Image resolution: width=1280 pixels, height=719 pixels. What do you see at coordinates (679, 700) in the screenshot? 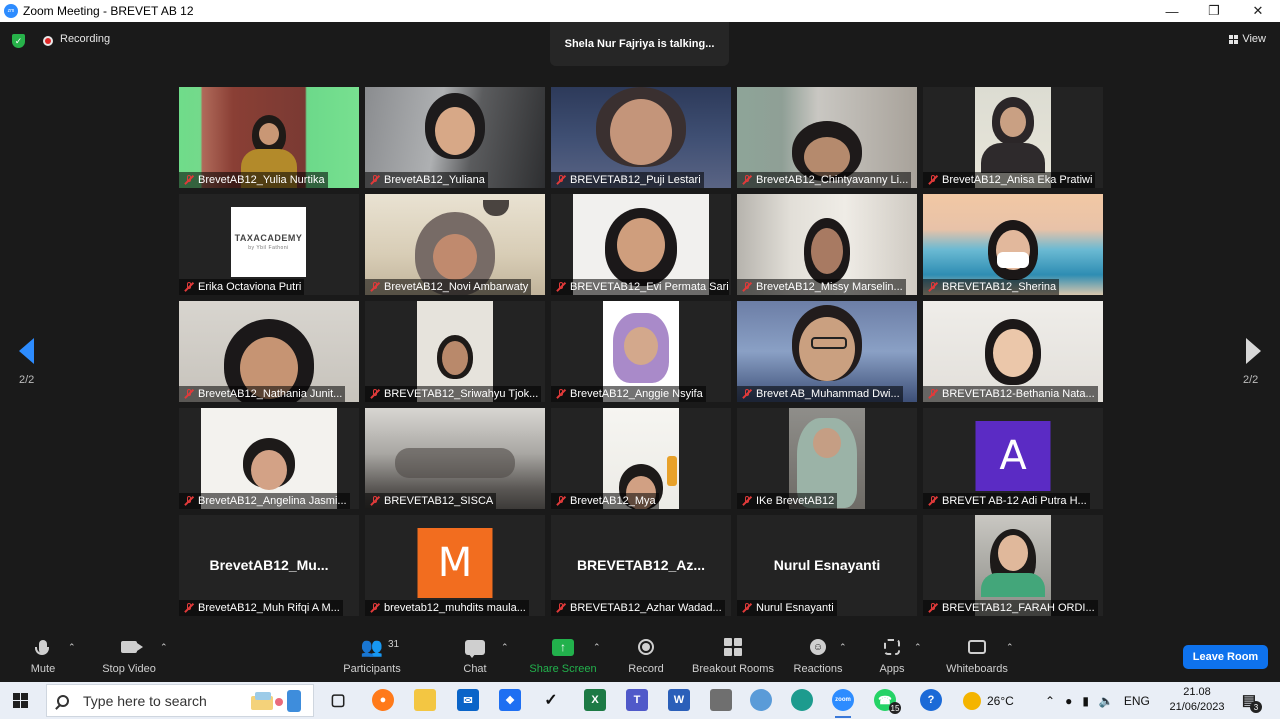
I see `word-icon: W` at bounding box center [679, 700].